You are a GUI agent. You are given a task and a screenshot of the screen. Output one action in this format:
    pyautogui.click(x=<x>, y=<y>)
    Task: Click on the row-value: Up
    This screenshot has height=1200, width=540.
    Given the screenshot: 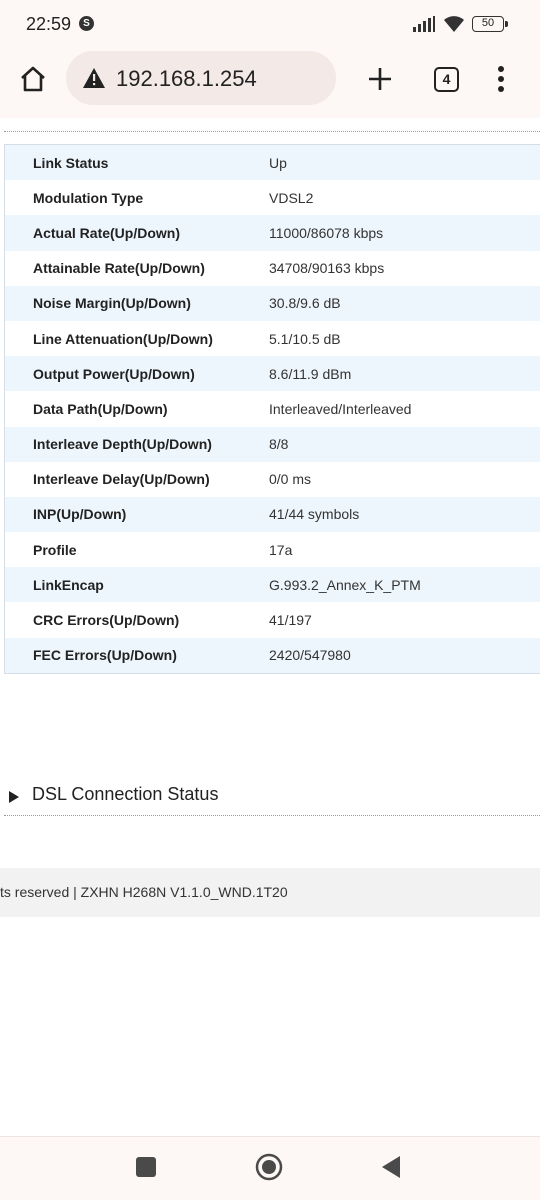 What is the action you would take?
    pyautogui.click(x=278, y=162)
    